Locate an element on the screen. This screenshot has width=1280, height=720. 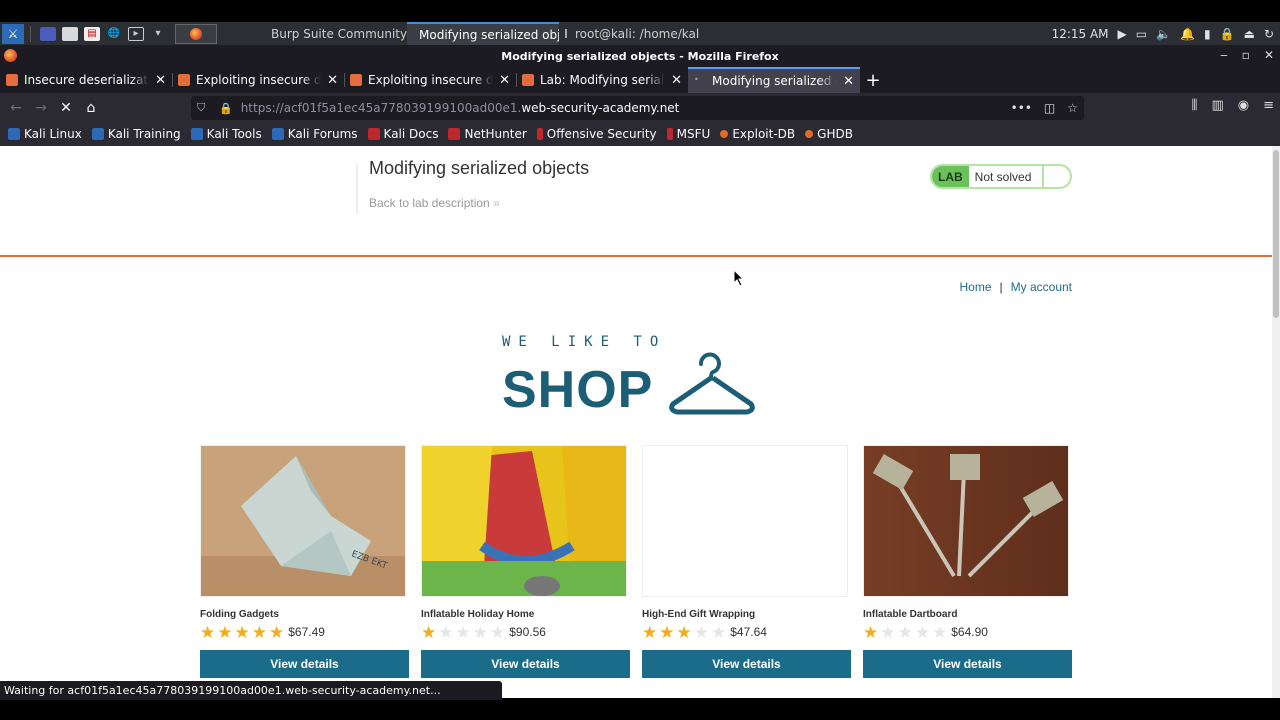
volume-icon: 🔈 is located at coordinates (1163, 34).